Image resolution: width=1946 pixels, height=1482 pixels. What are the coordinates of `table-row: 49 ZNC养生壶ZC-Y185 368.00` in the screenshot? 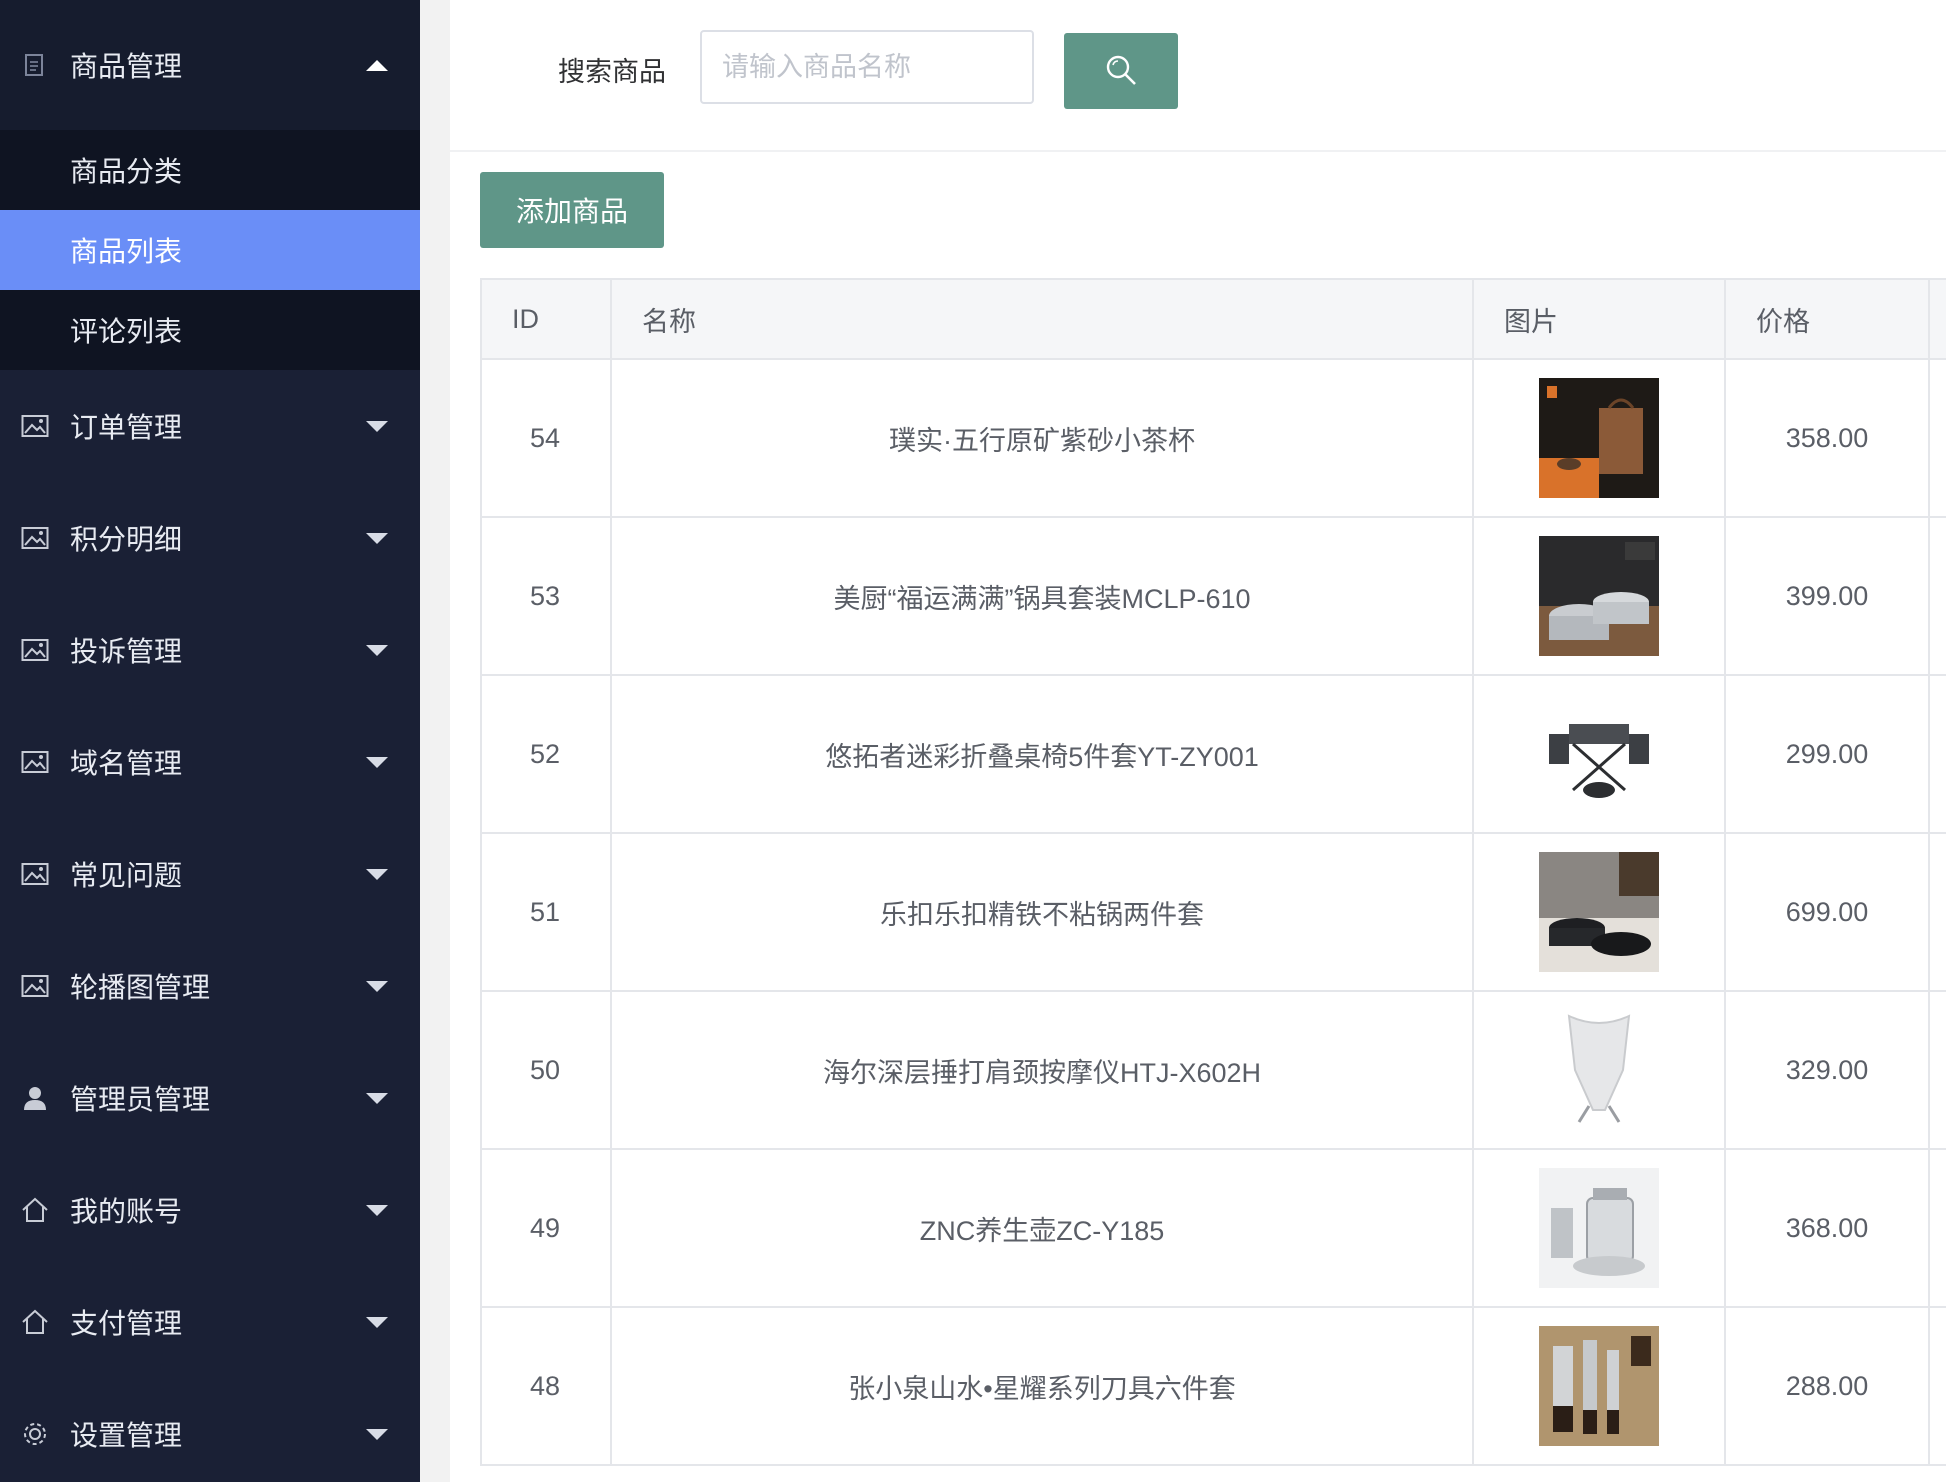 It's located at (1214, 1229).